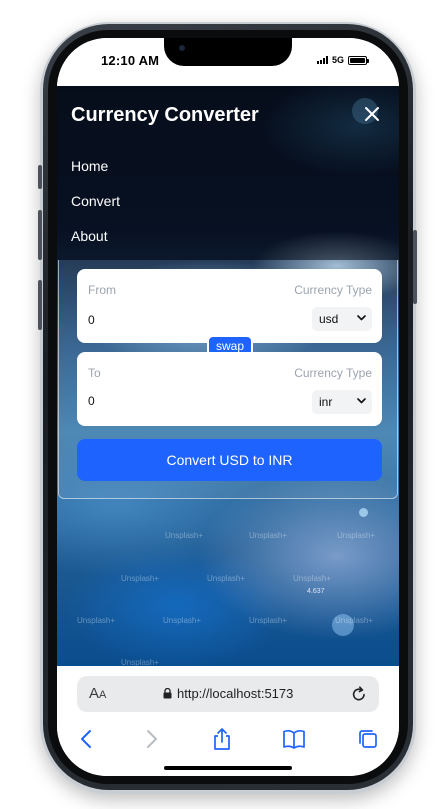 The width and height of the screenshot is (441, 809). What do you see at coordinates (337, 60) in the screenshot?
I see `network-label: 5G` at bounding box center [337, 60].